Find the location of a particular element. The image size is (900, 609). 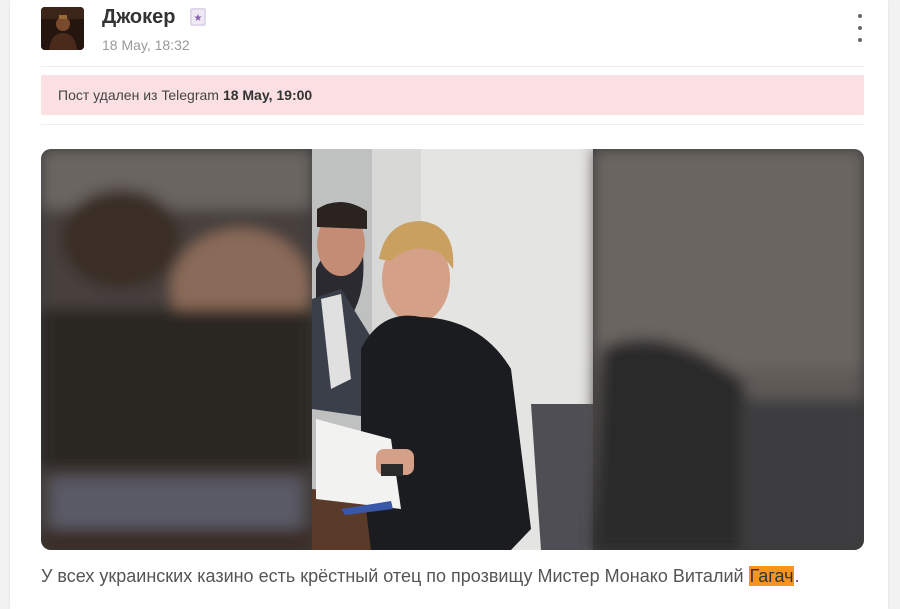

post-date: 18 May, 18:32 is located at coordinates (146, 45).